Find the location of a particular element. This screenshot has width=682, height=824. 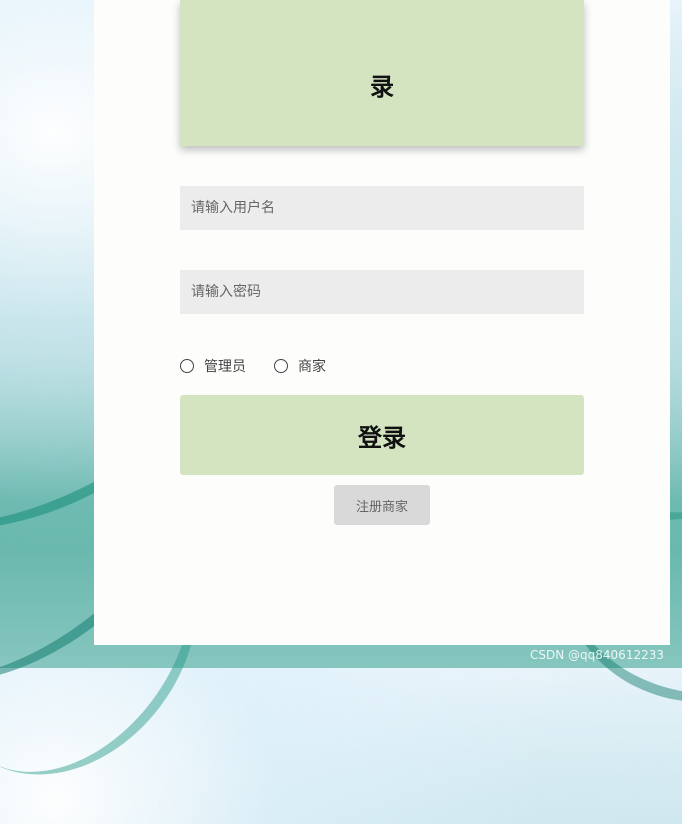

header-title: 录 is located at coordinates (382, 87).